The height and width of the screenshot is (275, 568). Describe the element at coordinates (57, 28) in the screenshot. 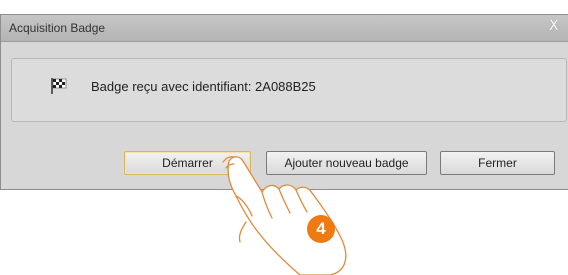

I see `dialog-title: Acquisition Badge` at that location.